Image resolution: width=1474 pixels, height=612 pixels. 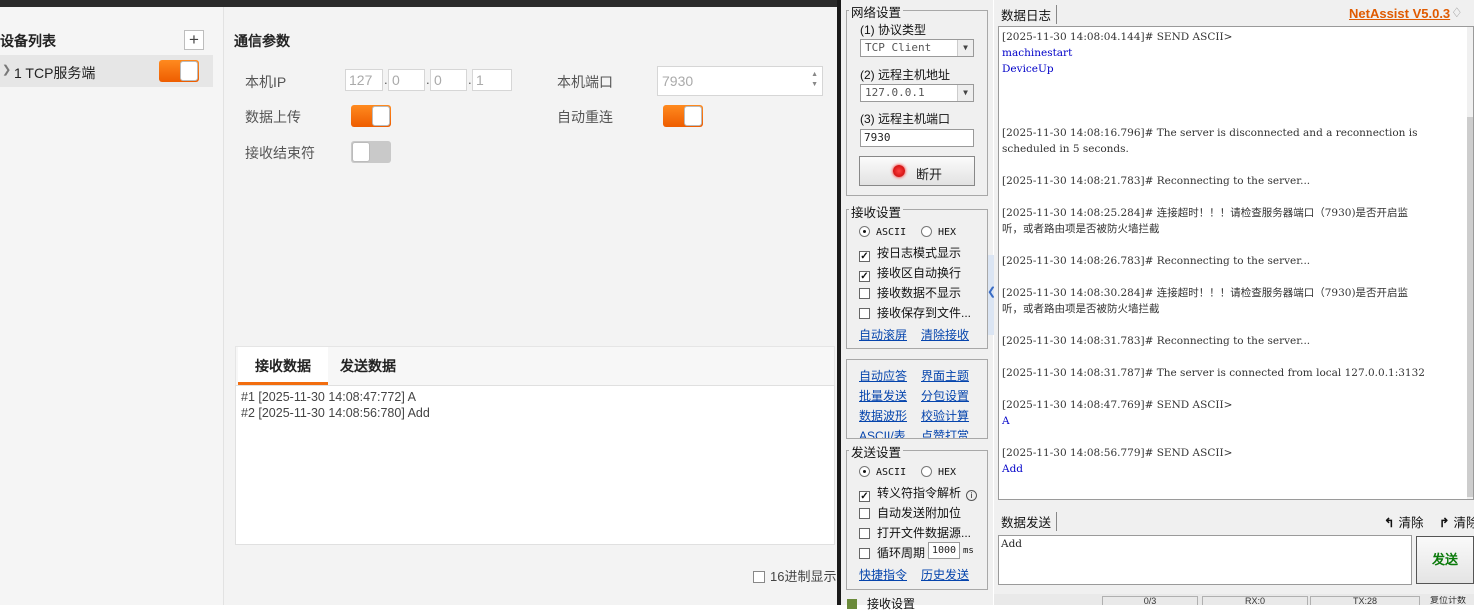 I want to click on cycle-unit: ms, so click(x=968, y=551).